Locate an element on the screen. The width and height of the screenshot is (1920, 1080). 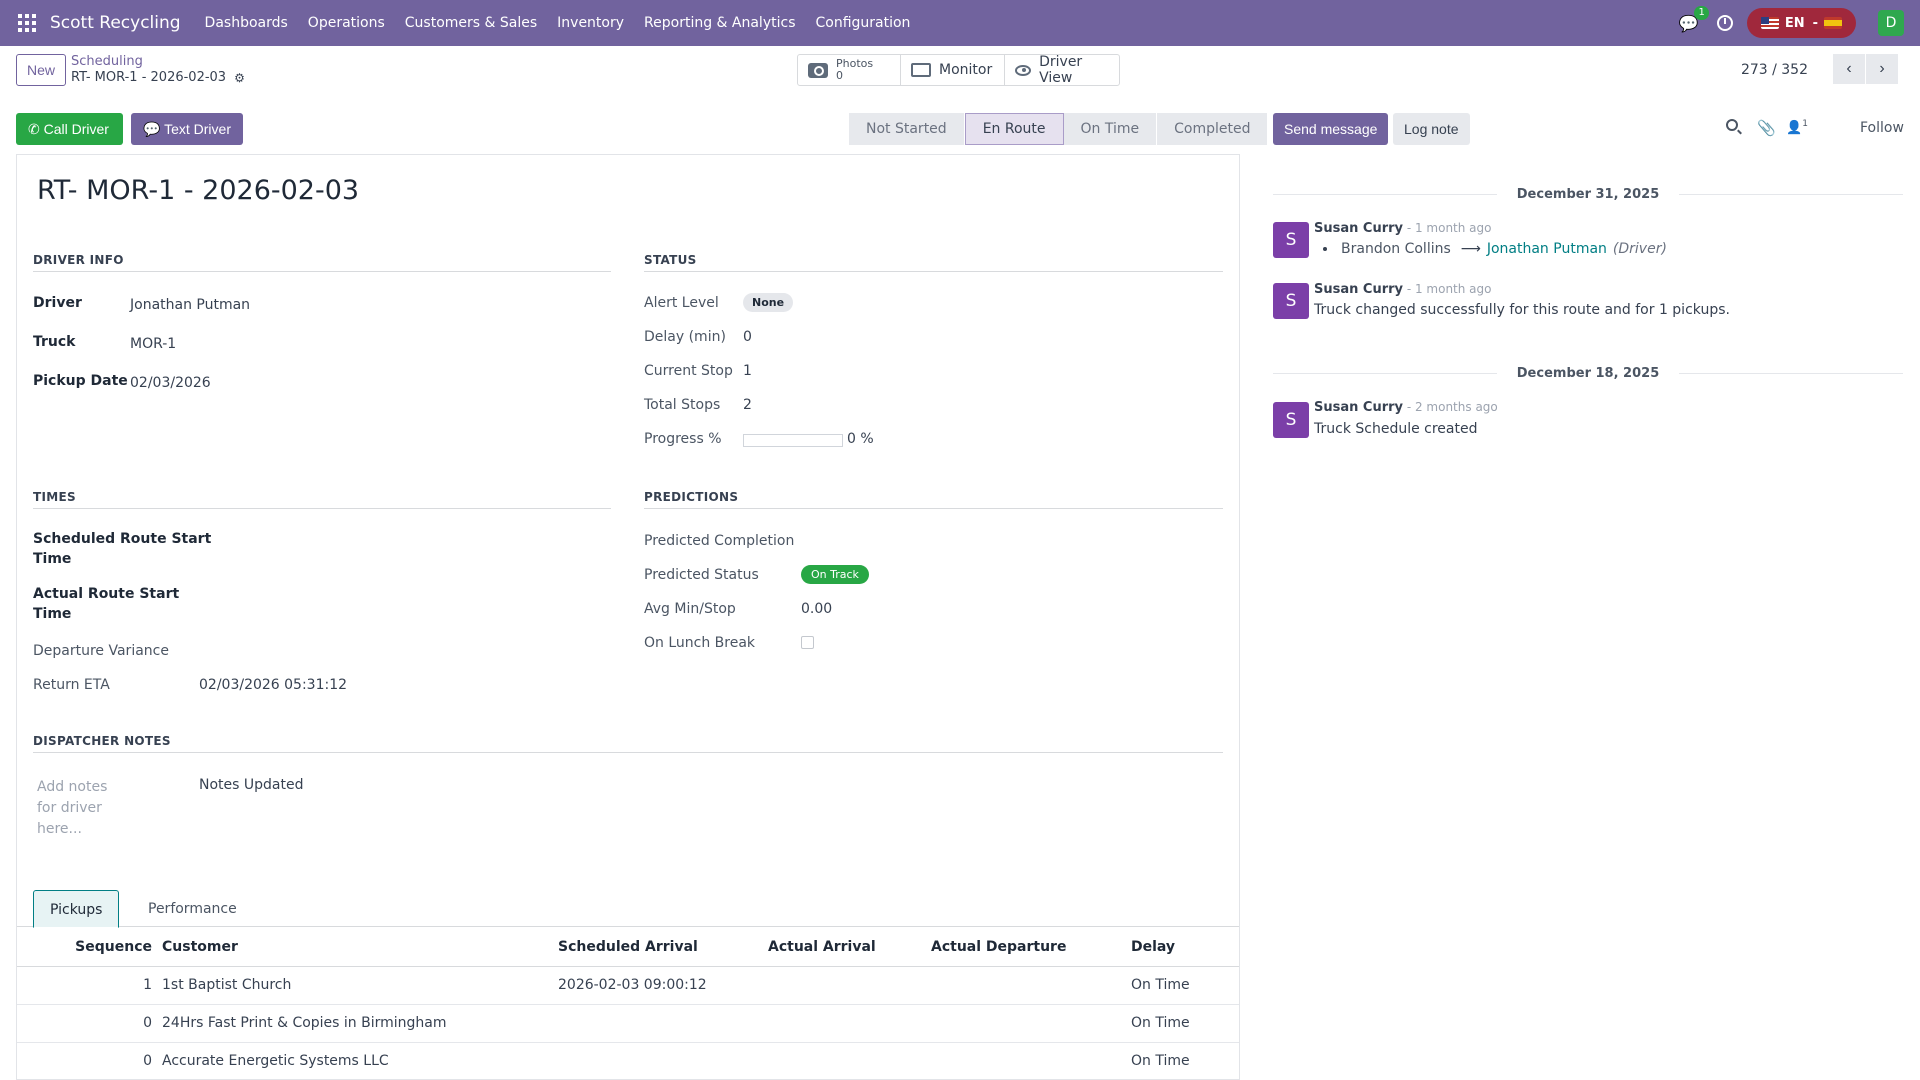
table-row: 0 Accurate Energetic Systems LLC On Time is located at coordinates (628, 1061).